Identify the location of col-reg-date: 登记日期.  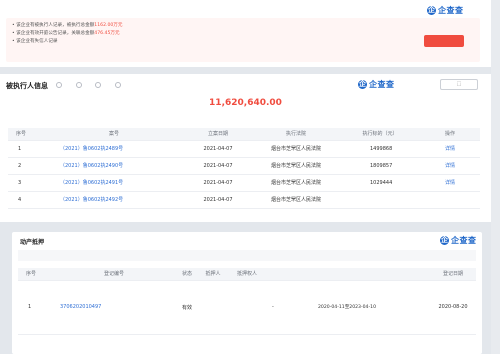
(453, 274).